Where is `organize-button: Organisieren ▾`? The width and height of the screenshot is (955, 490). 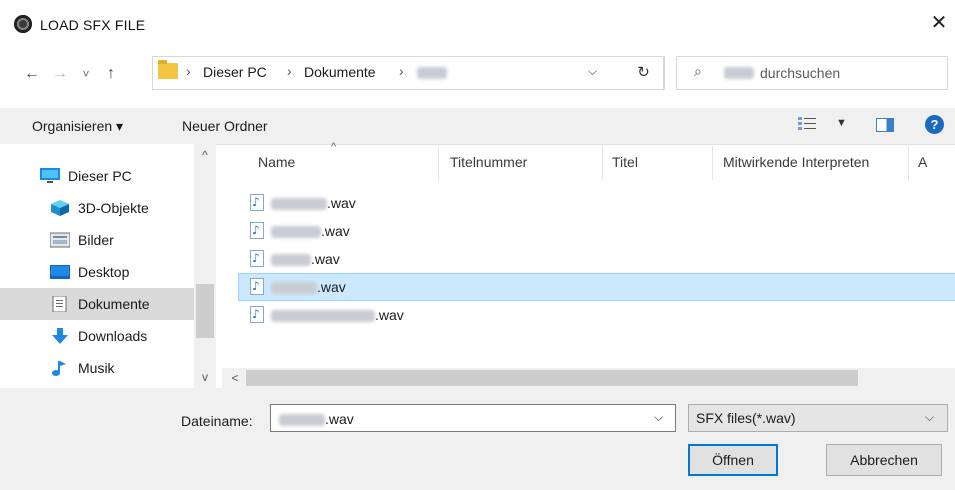
organize-button: Organisieren ▾ is located at coordinates (77, 126).